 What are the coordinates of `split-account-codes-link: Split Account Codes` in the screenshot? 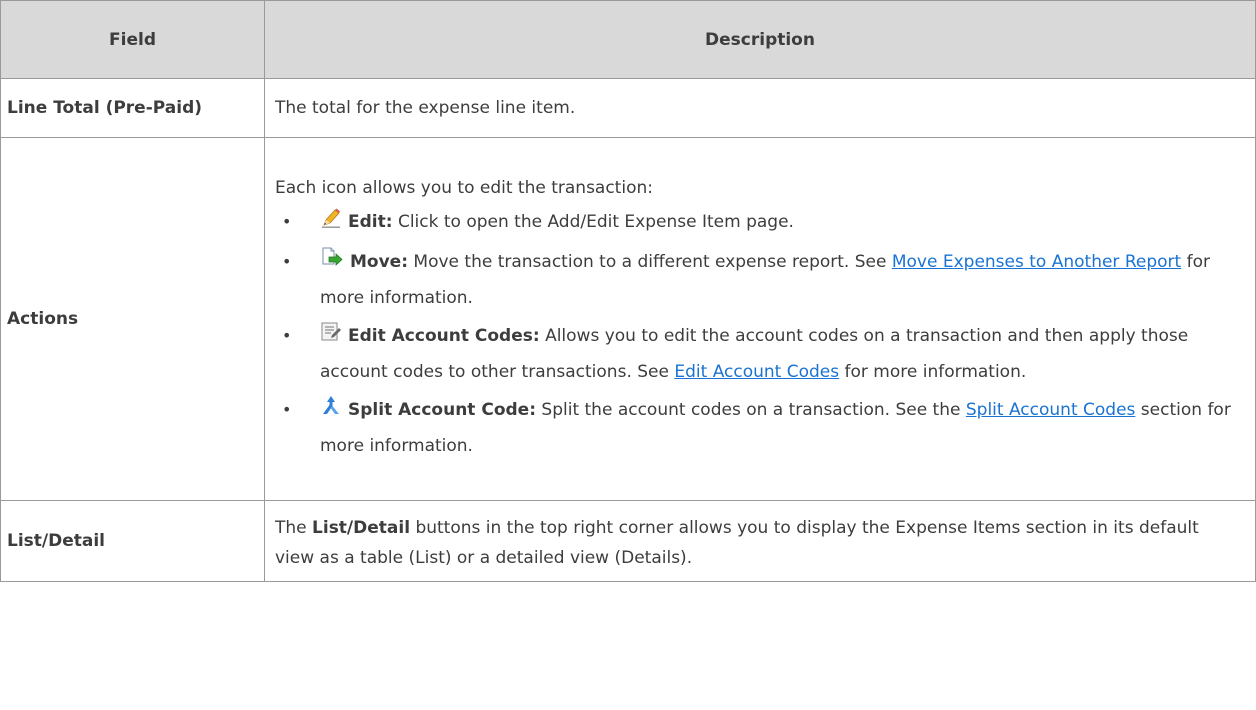 It's located at (1051, 410).